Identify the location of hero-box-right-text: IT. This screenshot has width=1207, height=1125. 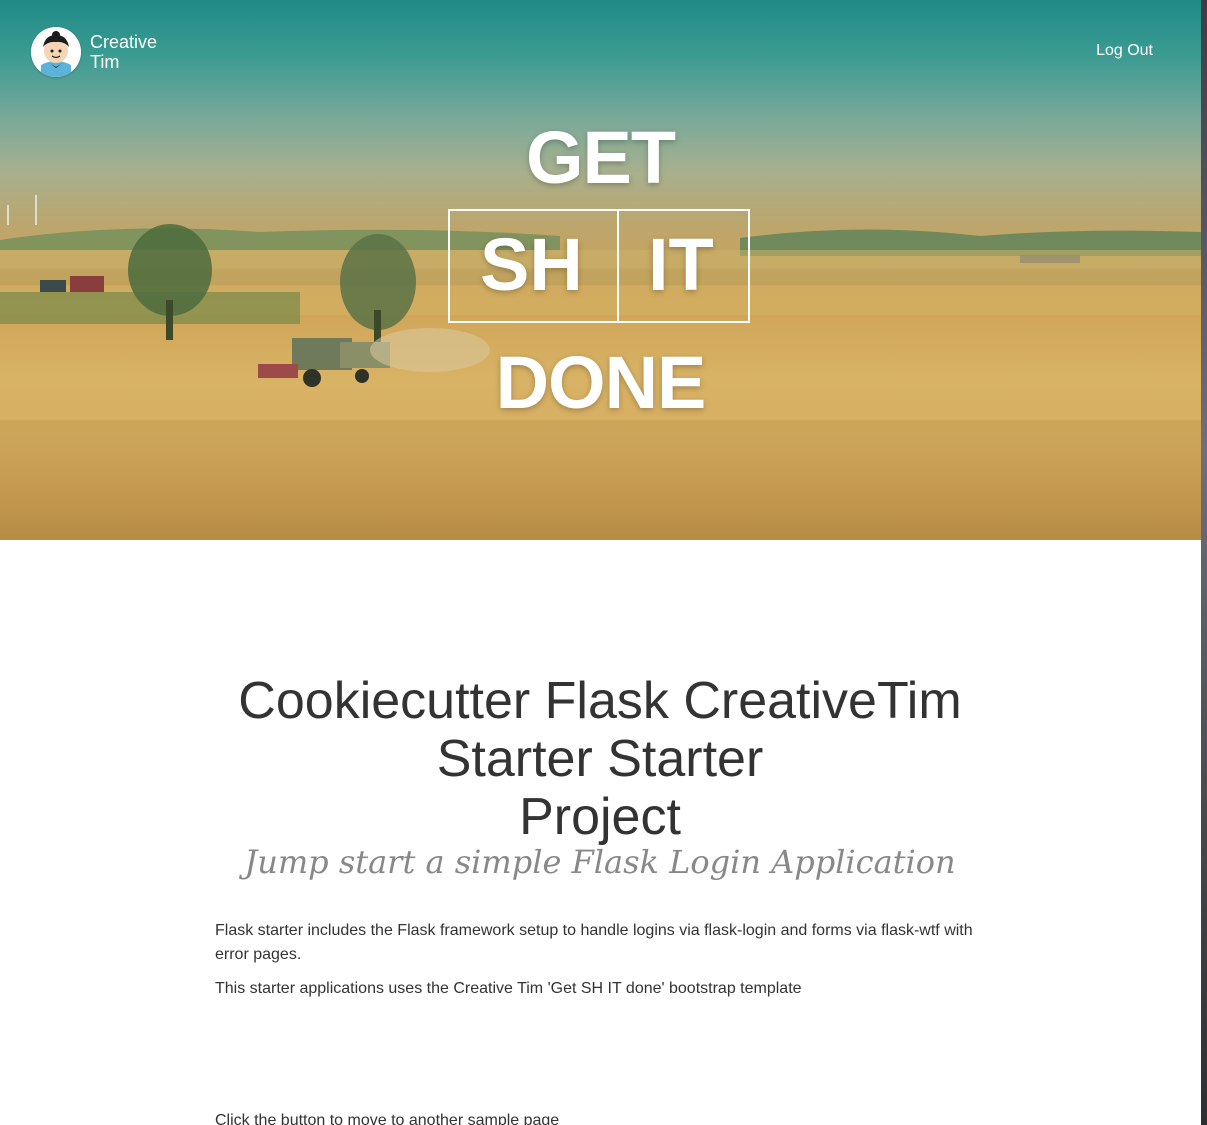
(681, 264).